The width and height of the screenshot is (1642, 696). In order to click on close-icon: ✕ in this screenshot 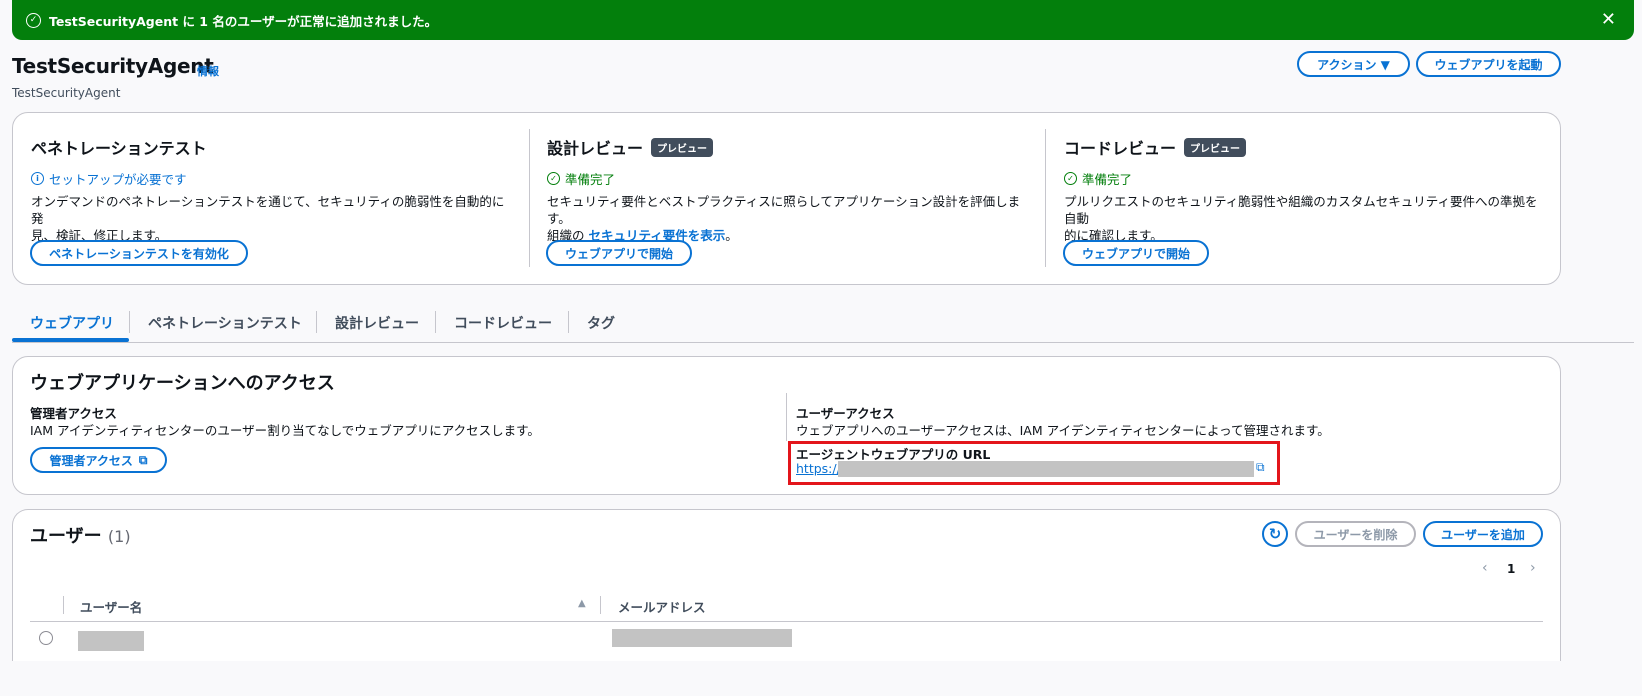, I will do `click(1608, 19)`.